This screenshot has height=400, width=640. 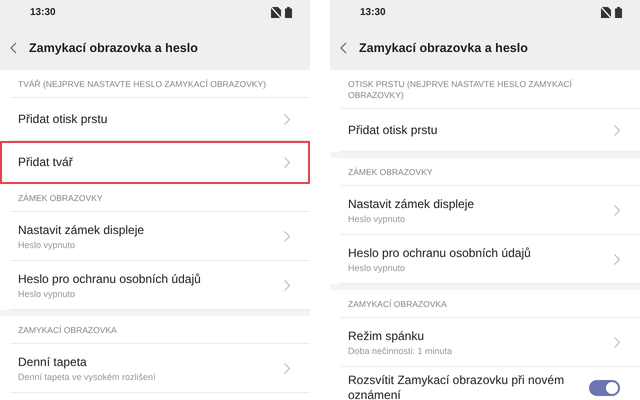 I want to click on section-header: OTISK PRSTU (NEJPRVE NASTAVTE HESLO ZAMYKACÍ OBRAZOVKY), so click(x=460, y=90).